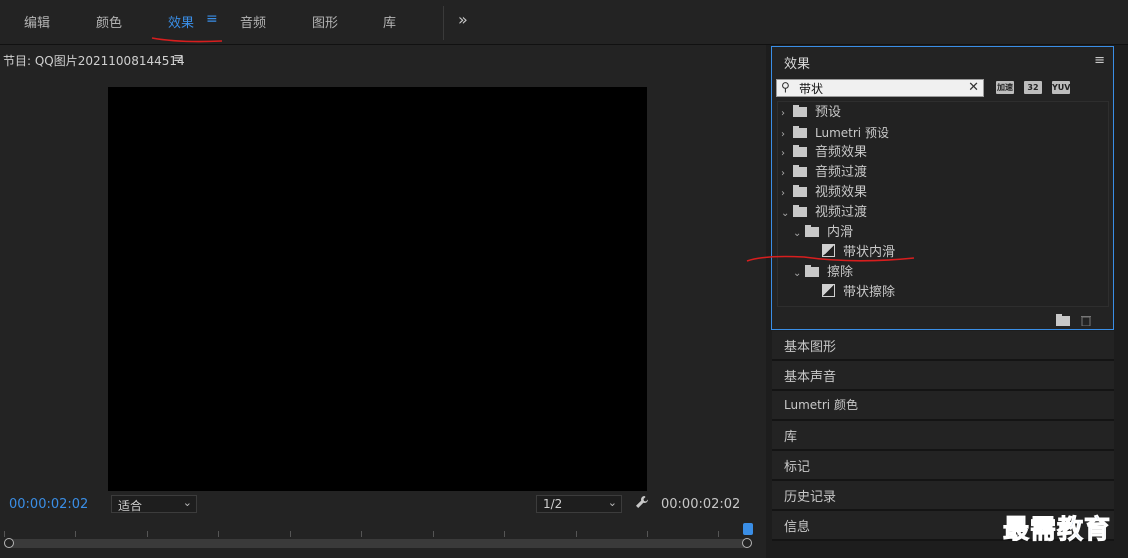  What do you see at coordinates (943, 496) in the screenshot?
I see `section-history: 历史记录` at bounding box center [943, 496].